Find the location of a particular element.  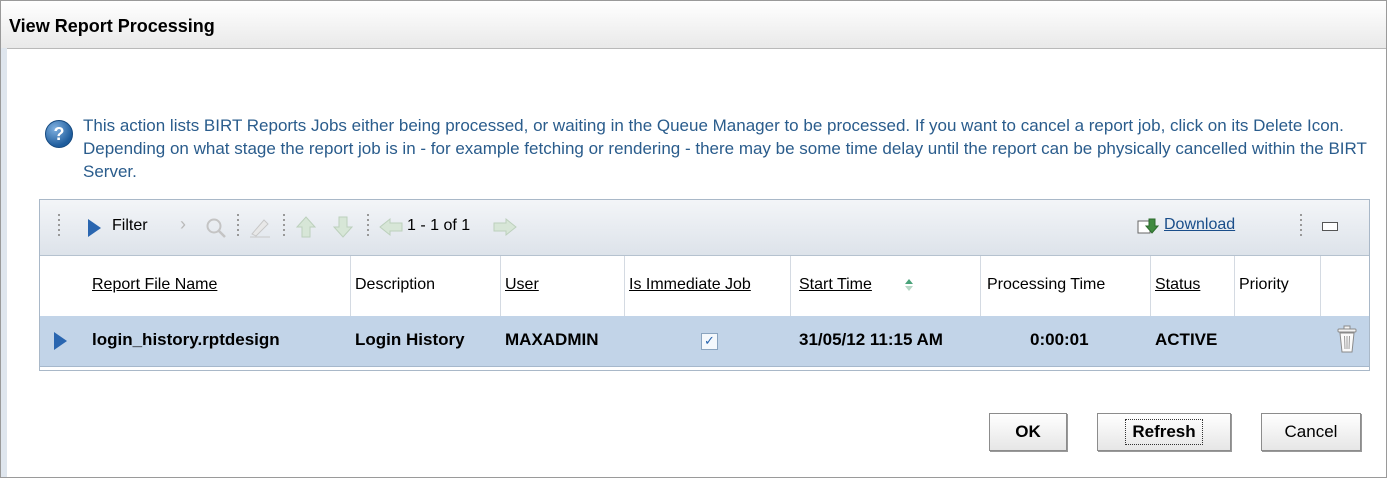

search-icon is located at coordinates (216, 228).